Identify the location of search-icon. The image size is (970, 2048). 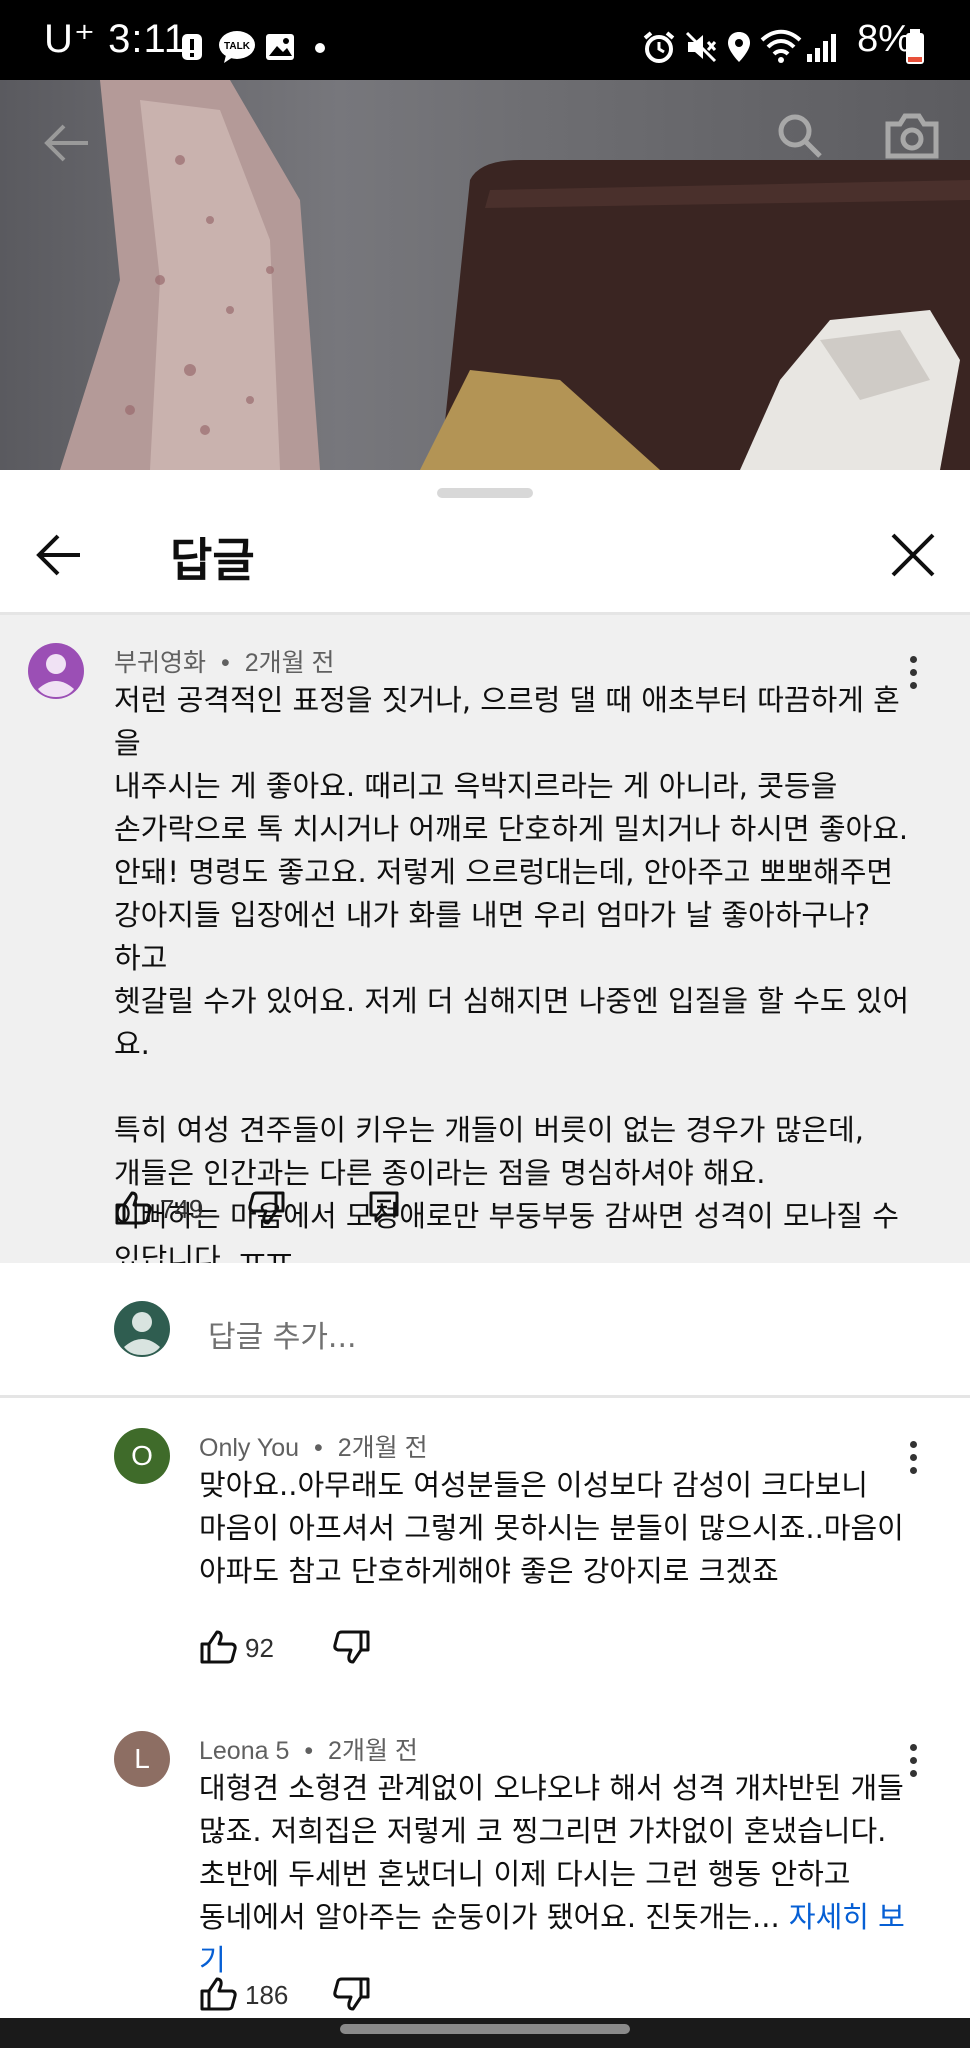
(800, 136).